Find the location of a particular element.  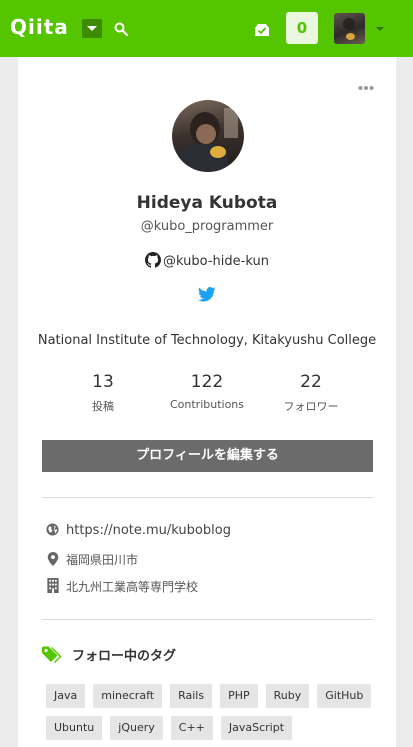

header-avatar is located at coordinates (349, 28).